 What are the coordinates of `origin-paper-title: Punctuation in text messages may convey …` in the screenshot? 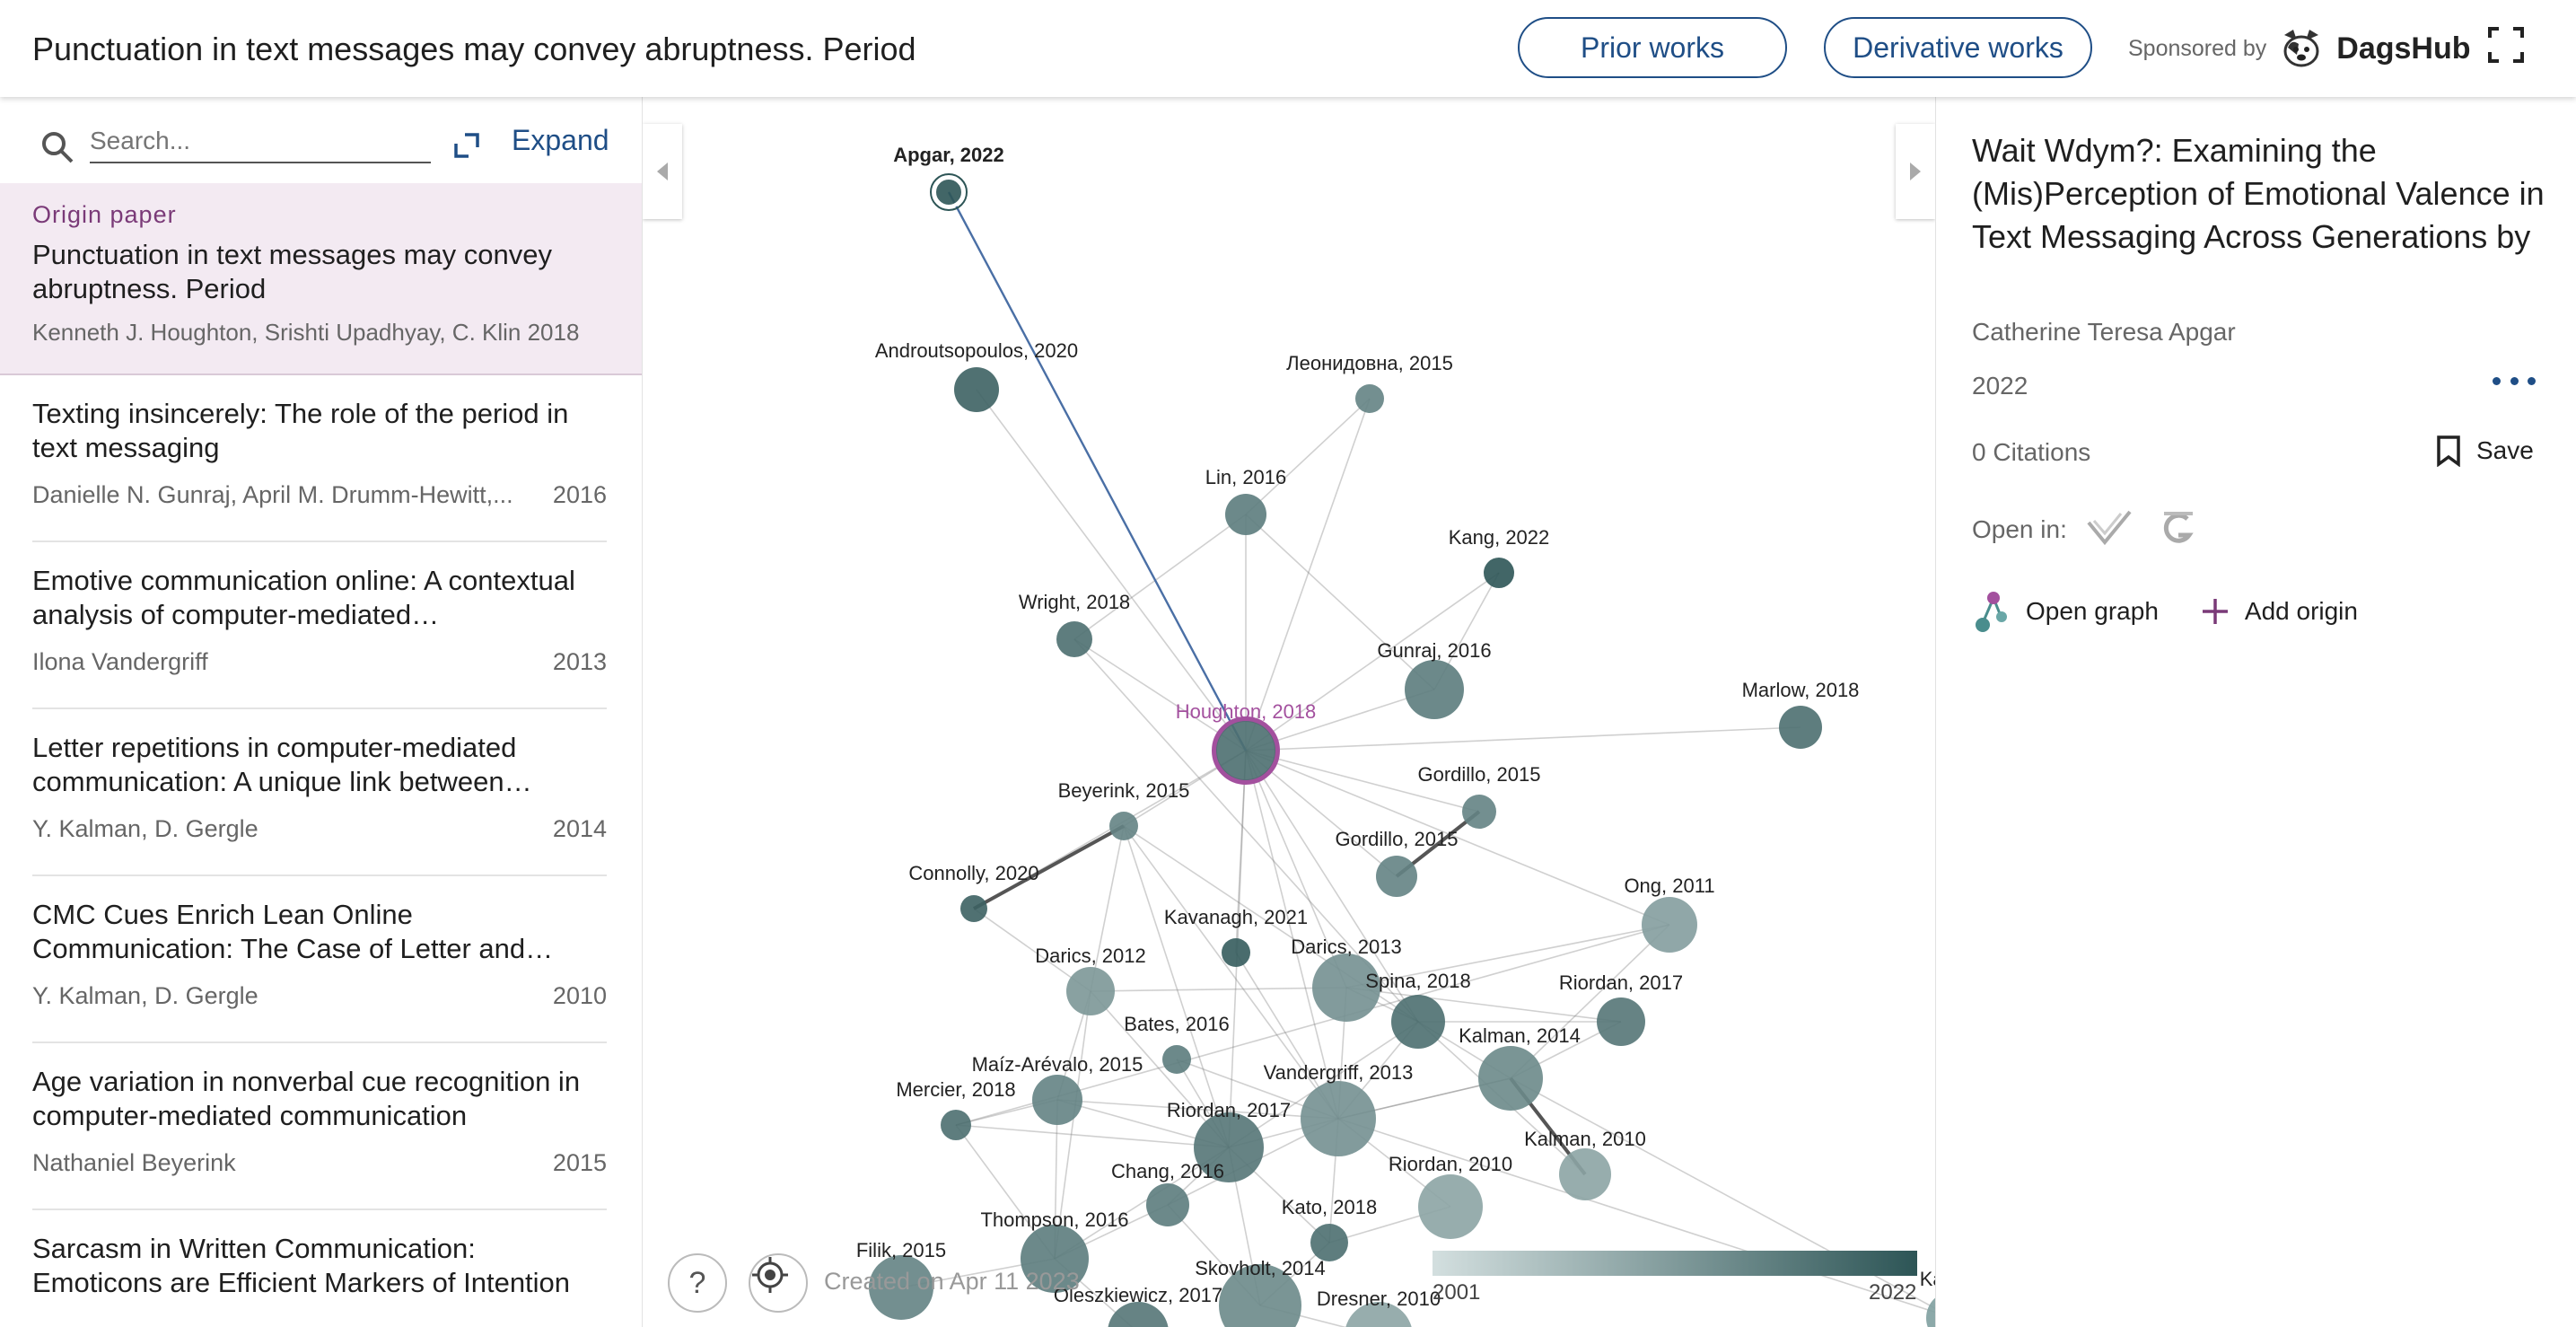 It's located at (292, 271).